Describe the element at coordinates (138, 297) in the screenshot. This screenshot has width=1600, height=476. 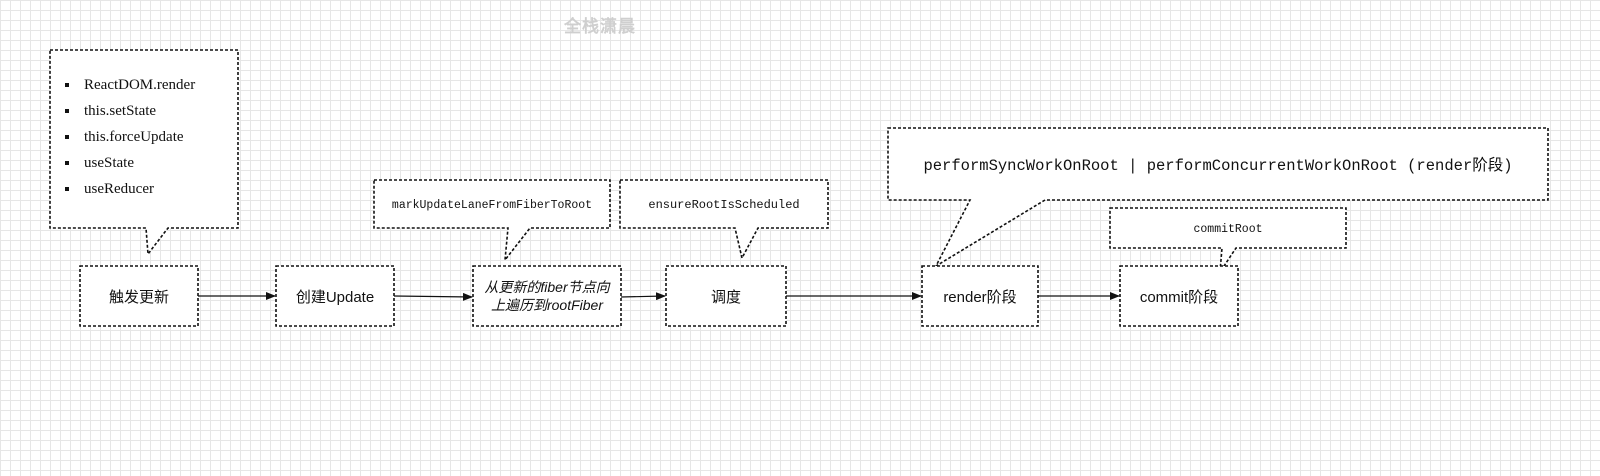
I see `trigger-update-node: 触发更新` at that location.